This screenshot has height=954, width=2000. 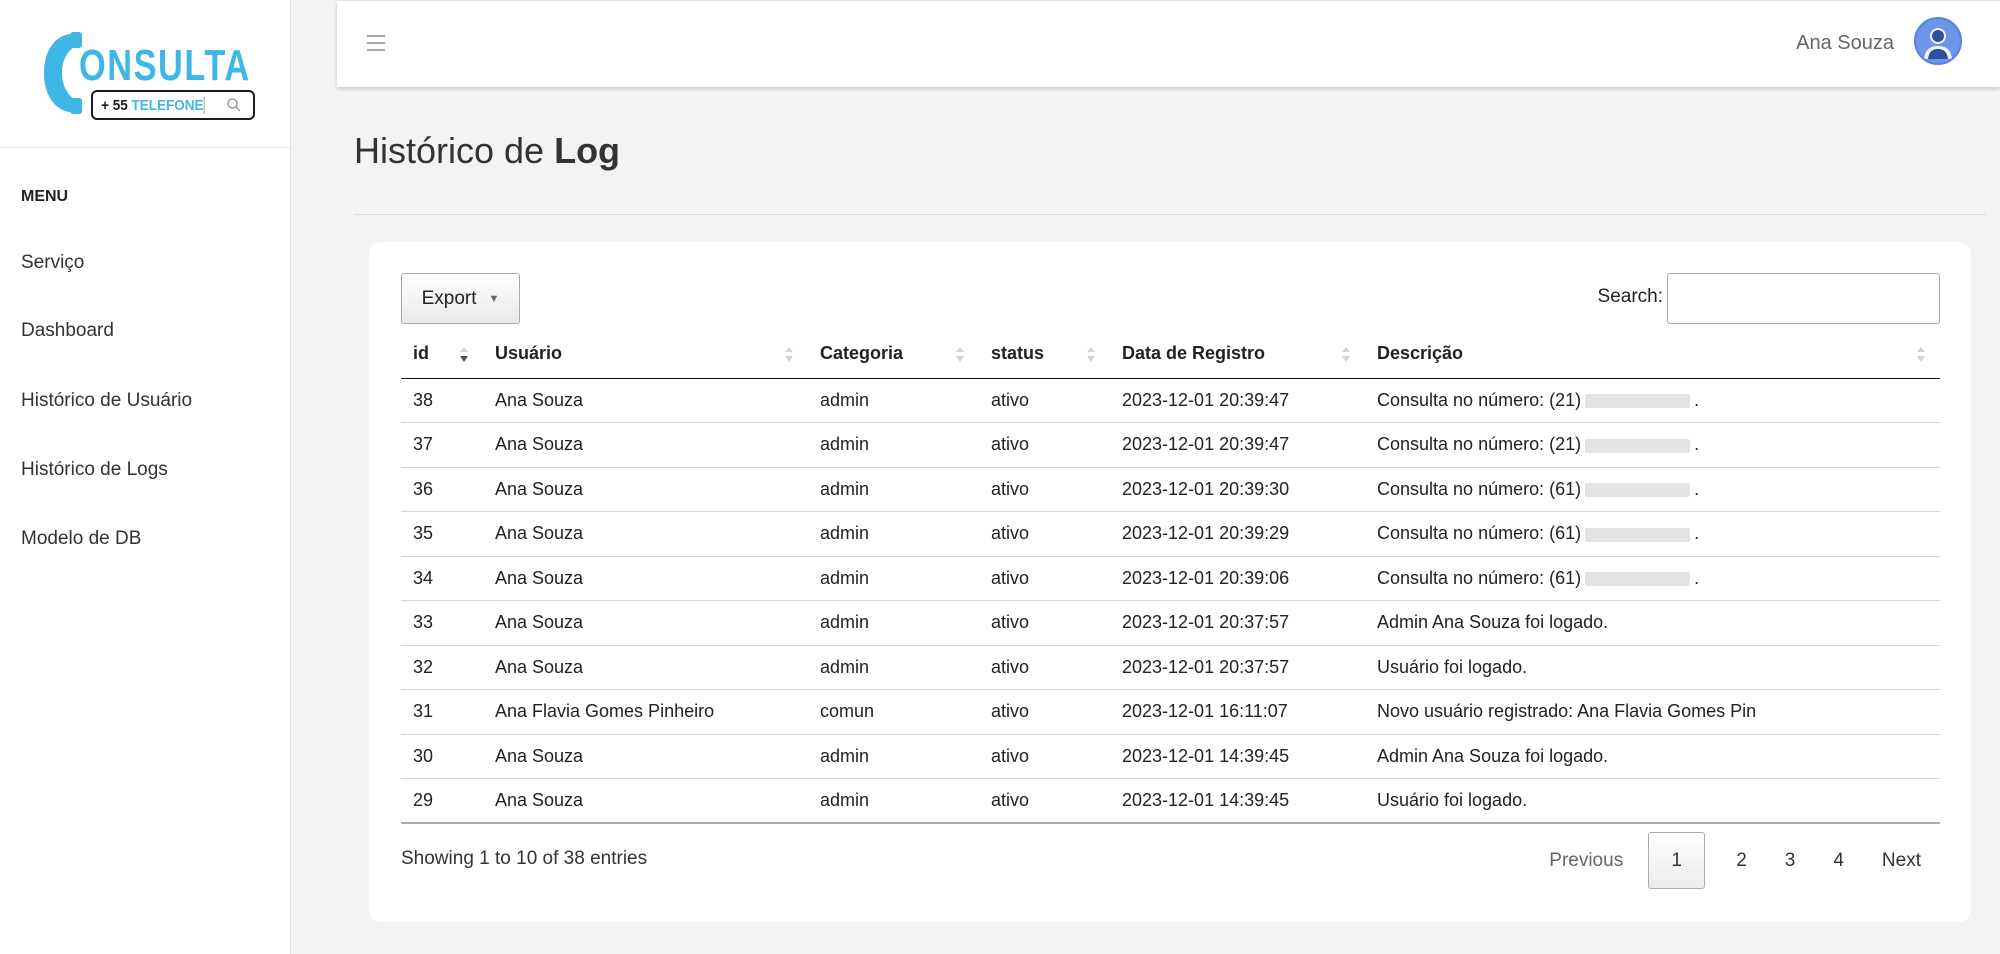 I want to click on logo-word: ONSULTA, so click(x=165, y=65).